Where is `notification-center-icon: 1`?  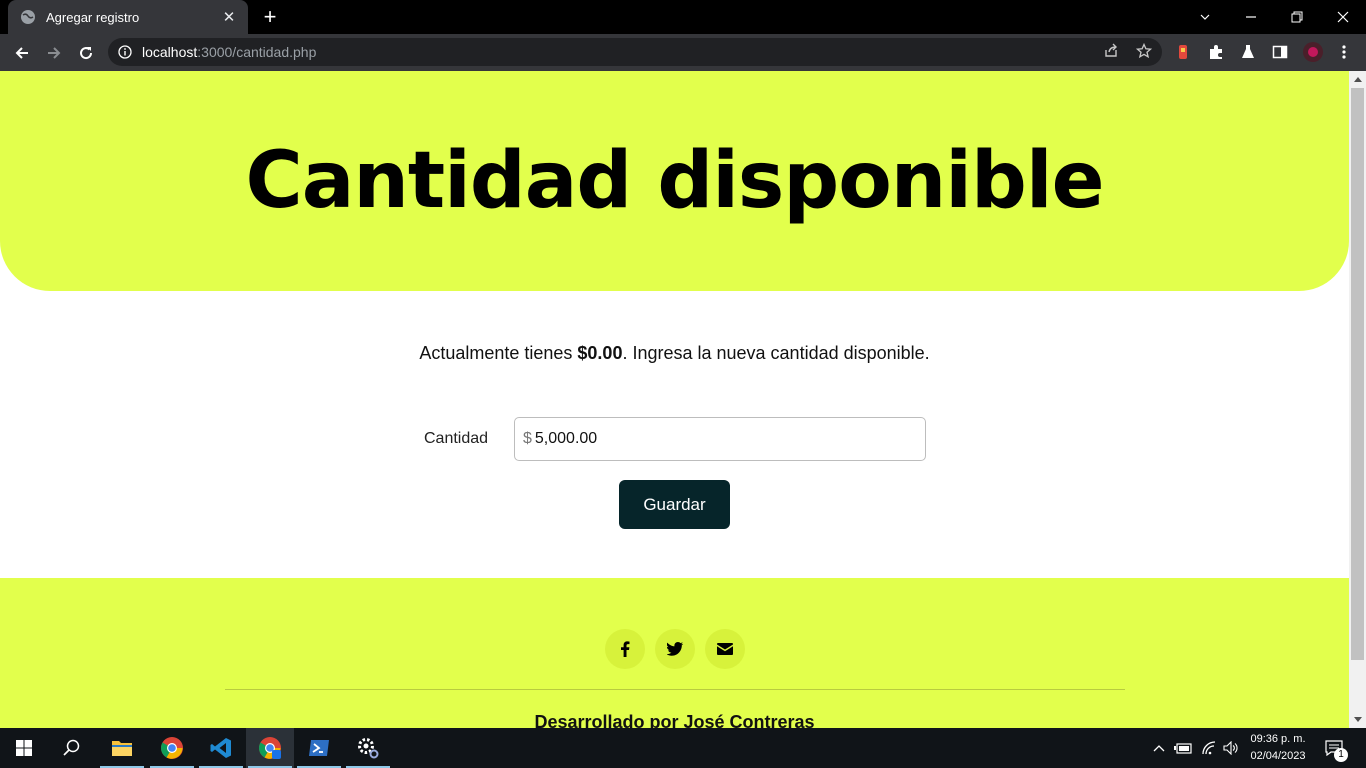
notification-center-icon: 1 is located at coordinates (1334, 748).